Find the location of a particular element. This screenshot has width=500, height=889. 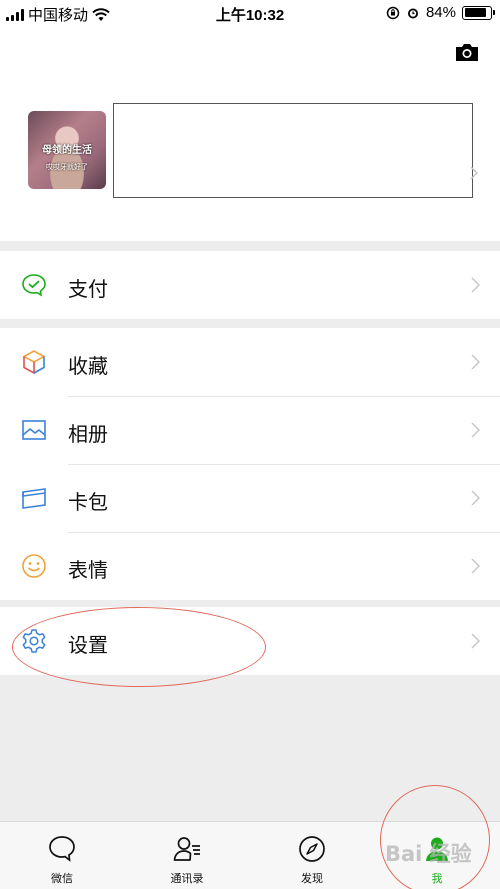

menu-label-favorites: 收藏 is located at coordinates (88, 367).